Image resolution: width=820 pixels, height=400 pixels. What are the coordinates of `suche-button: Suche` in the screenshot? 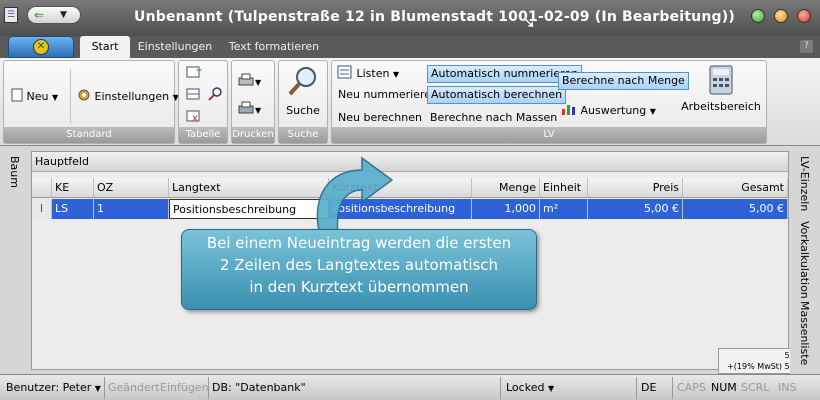 It's located at (303, 94).